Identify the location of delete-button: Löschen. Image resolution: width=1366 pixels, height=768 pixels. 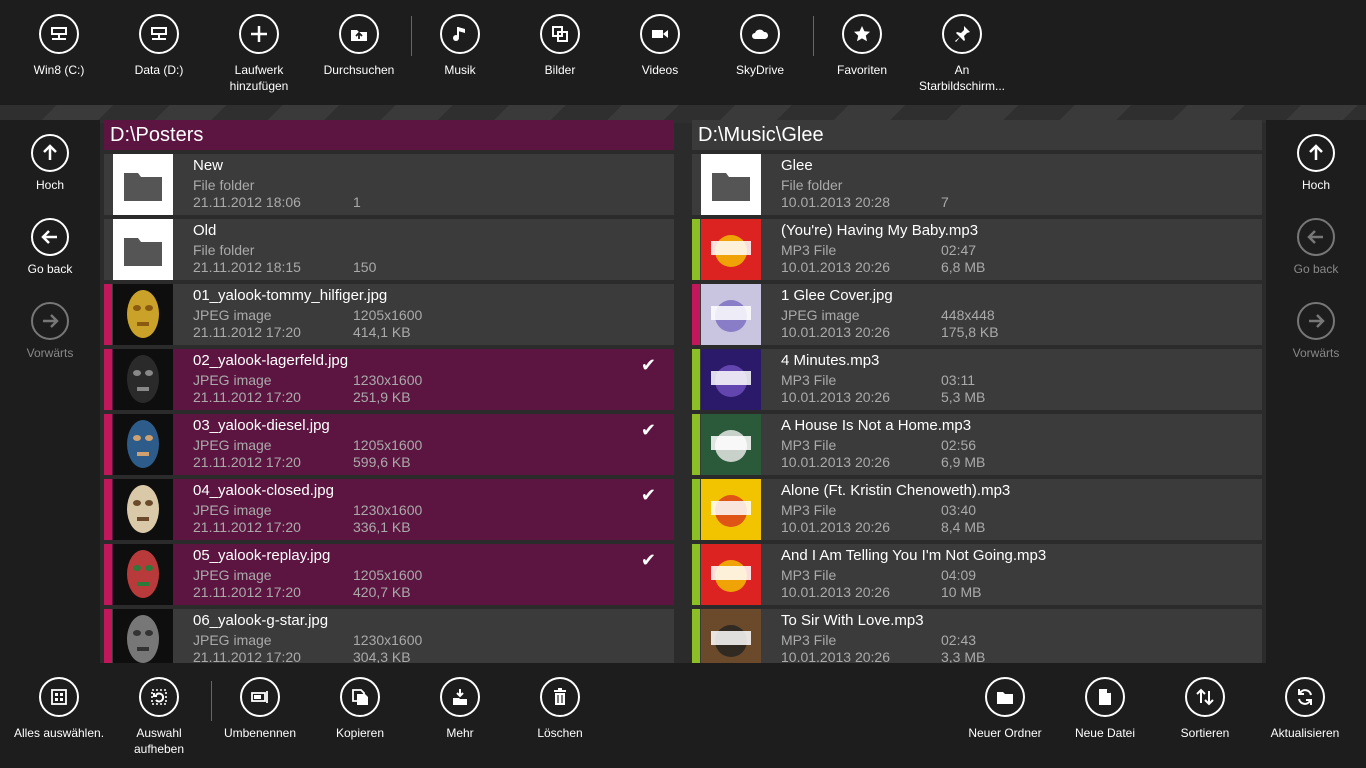
(560, 709).